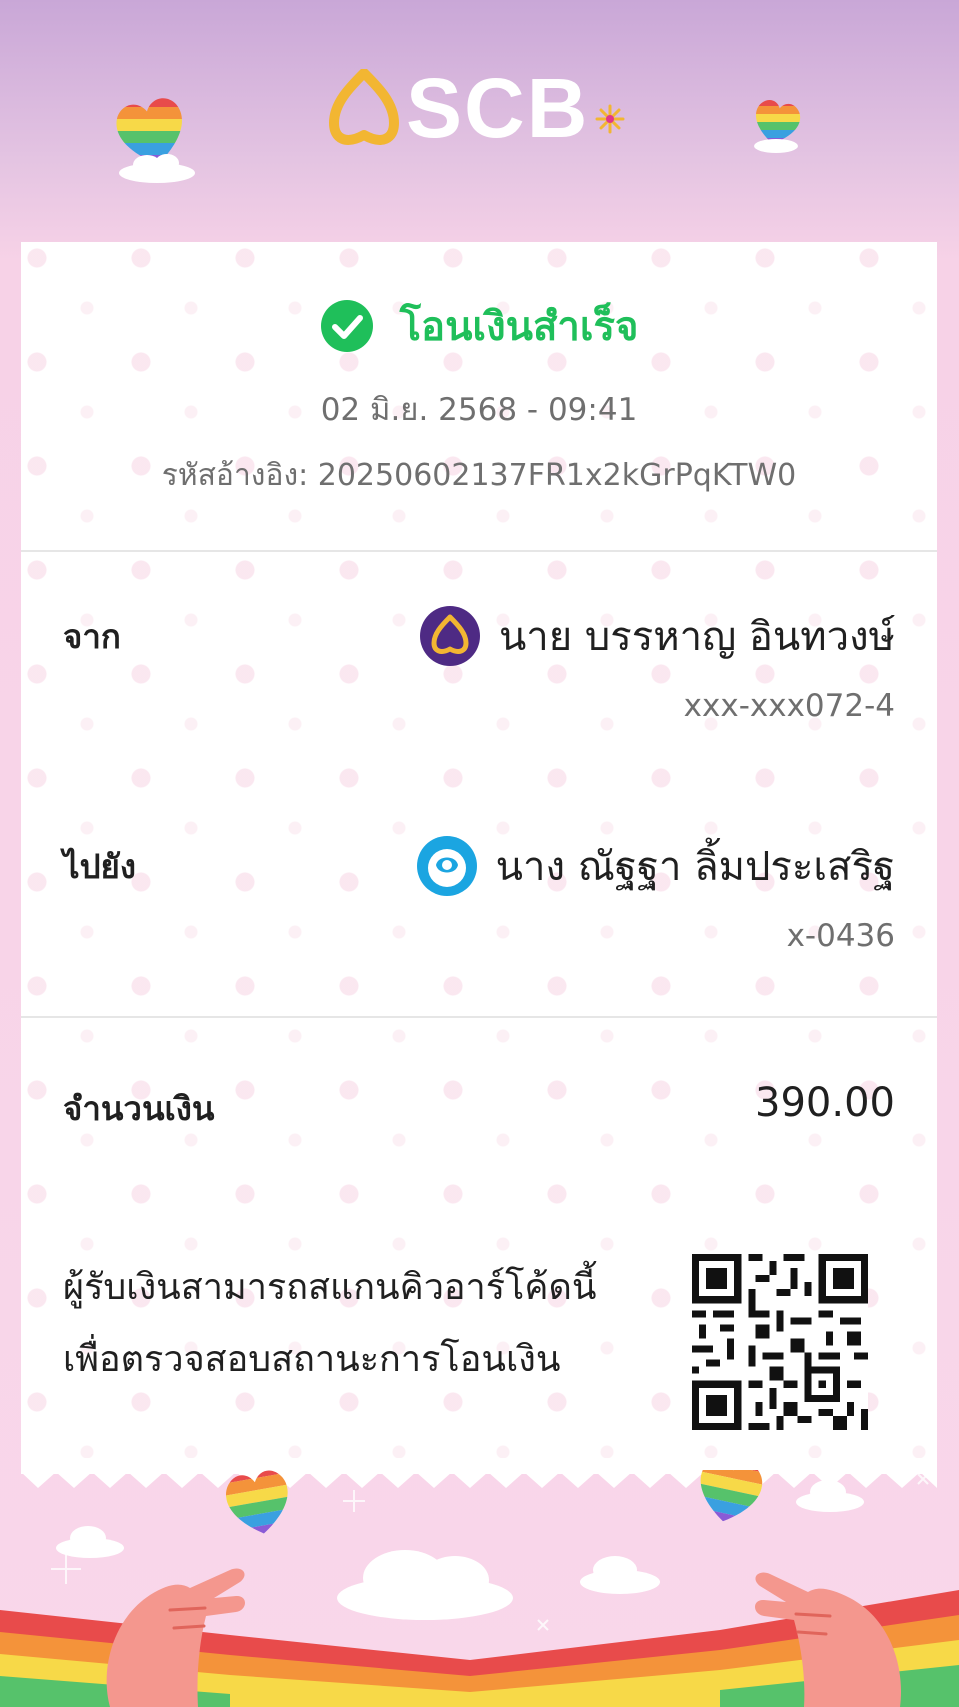 Image resolution: width=959 pixels, height=1707 pixels. Describe the element at coordinates (695, 867) in the screenshot. I see `to-name: นาง ณัฐฐา ลิ้มประเสริฐ` at that location.